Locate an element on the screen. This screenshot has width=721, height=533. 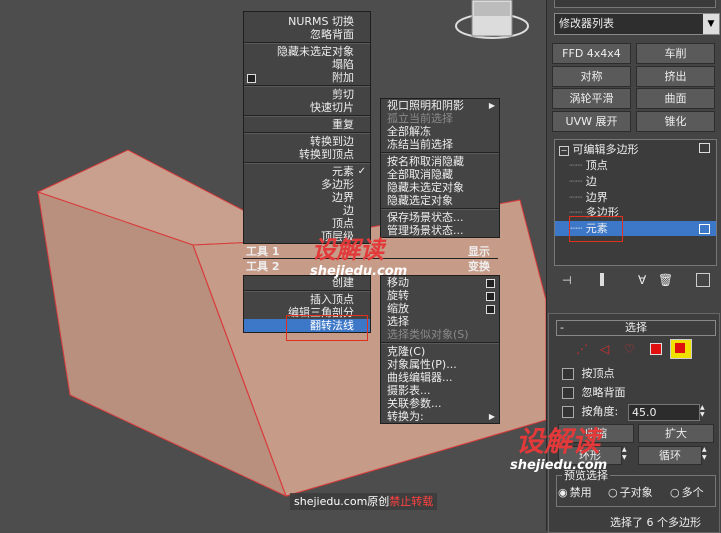
menu-item-repeat: 重复 is located at coordinates (307, 124).